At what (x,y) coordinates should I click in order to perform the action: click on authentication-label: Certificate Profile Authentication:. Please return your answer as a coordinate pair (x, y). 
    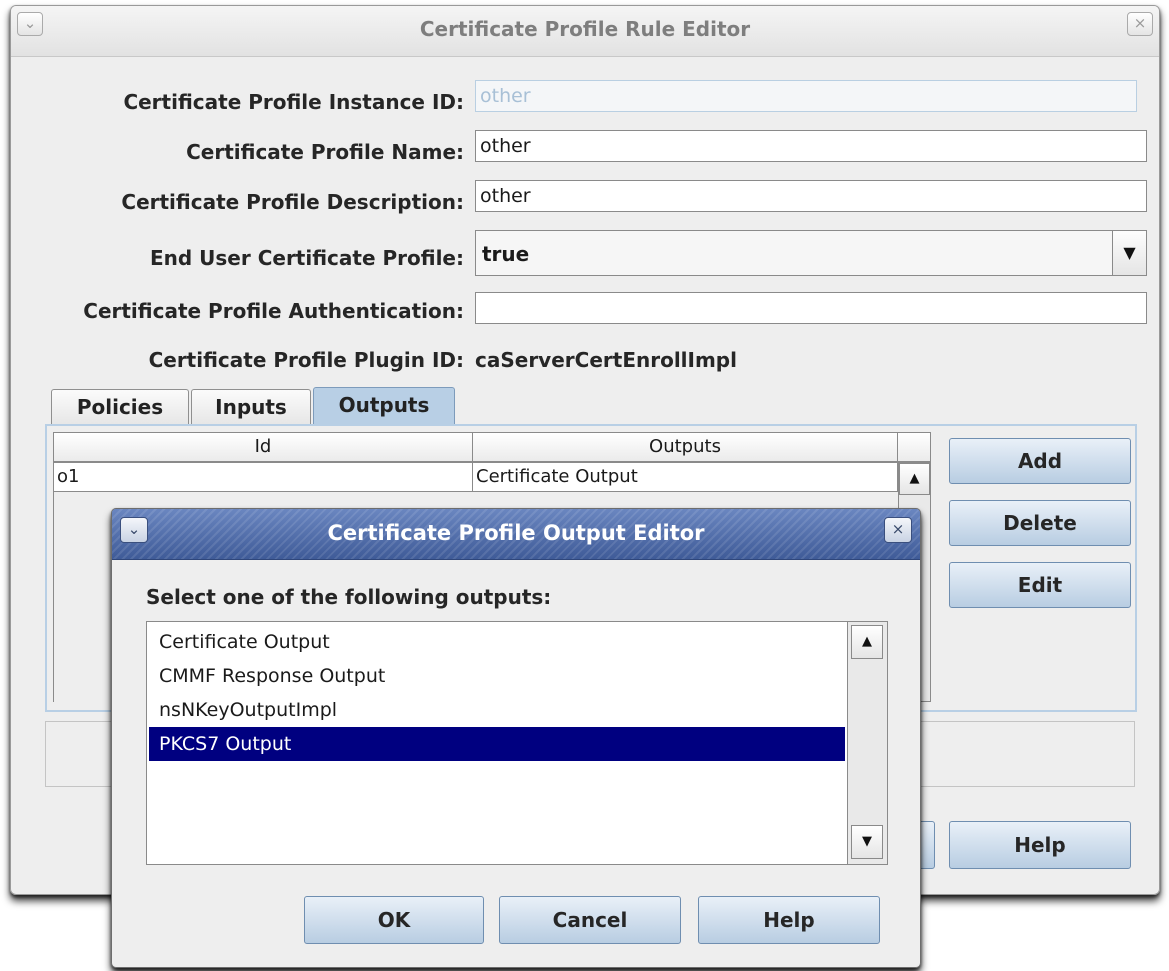
    Looking at the image, I should click on (273, 311).